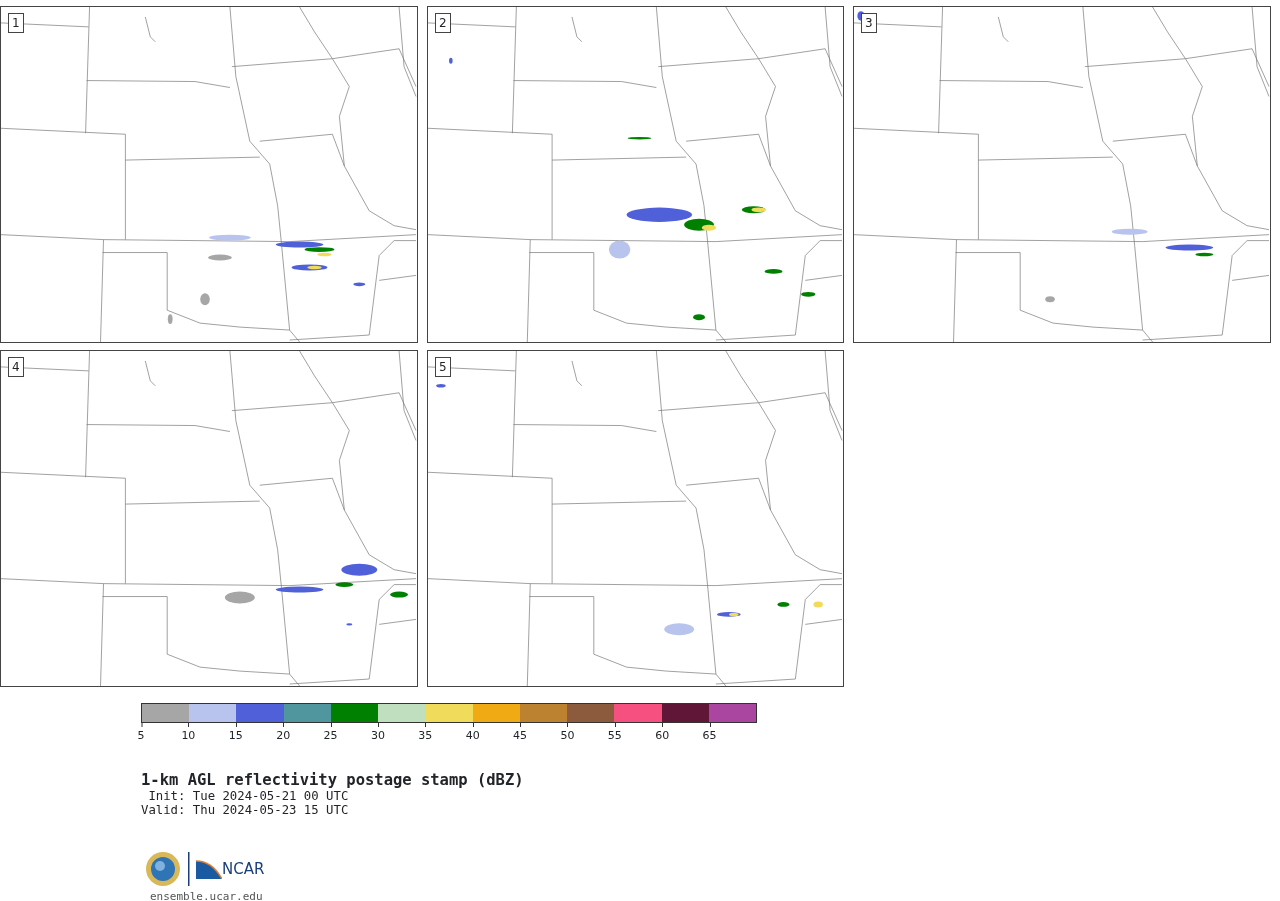 This screenshot has width=1280, height=901. I want to click on tick-label: 60, so click(662, 734).